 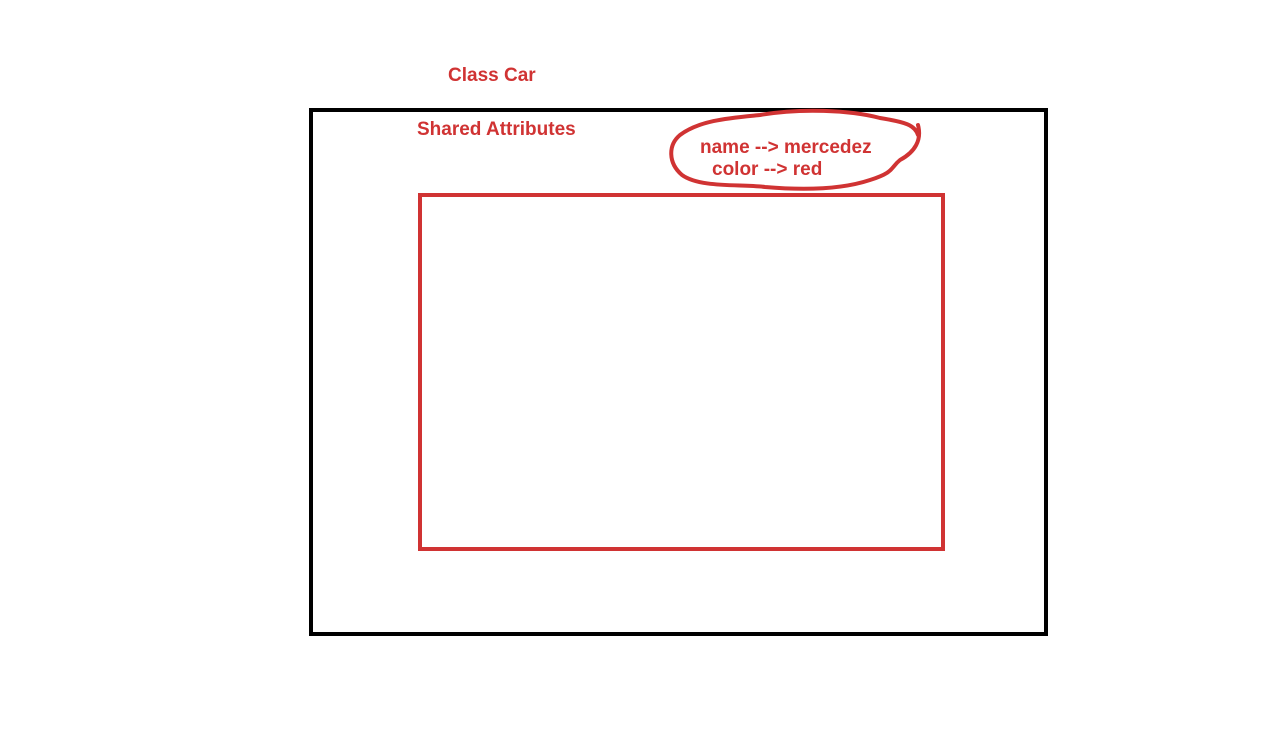 What do you see at coordinates (786, 147) in the screenshot?
I see `attribute-name: name --> mercedez` at bounding box center [786, 147].